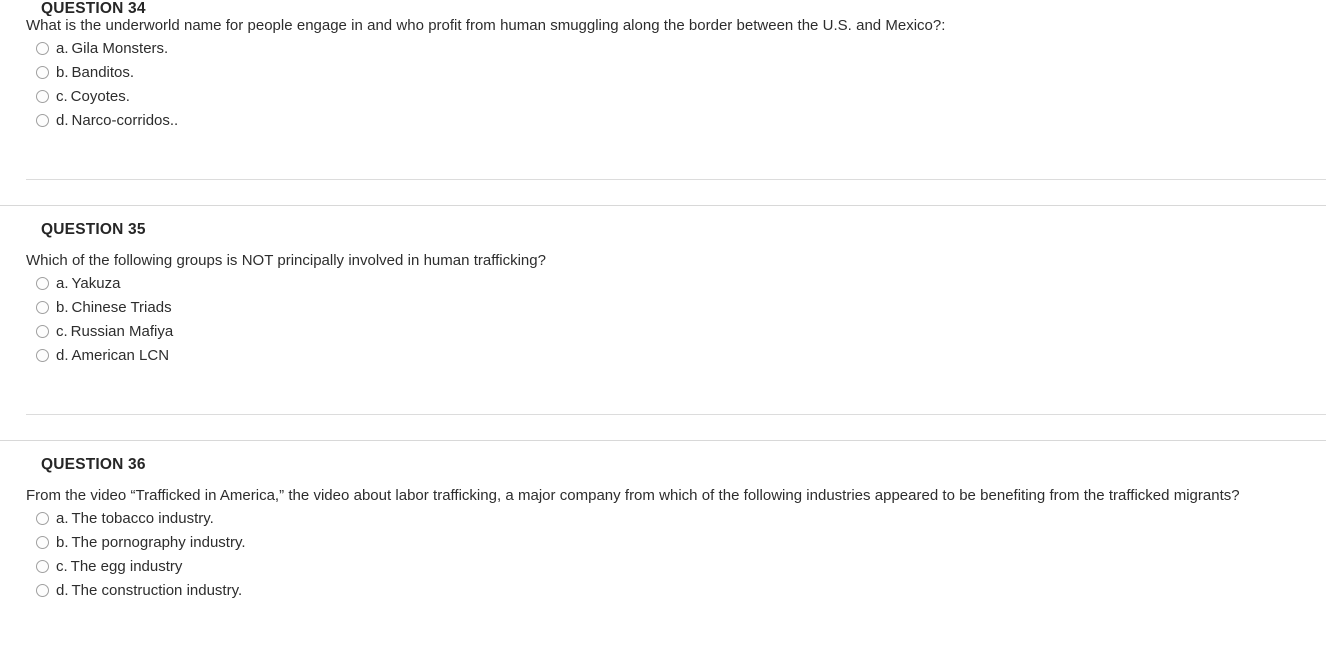 The image size is (1326, 667). What do you see at coordinates (681, 332) in the screenshot?
I see `answer-option-35-c: c. Russian Mafiya` at bounding box center [681, 332].